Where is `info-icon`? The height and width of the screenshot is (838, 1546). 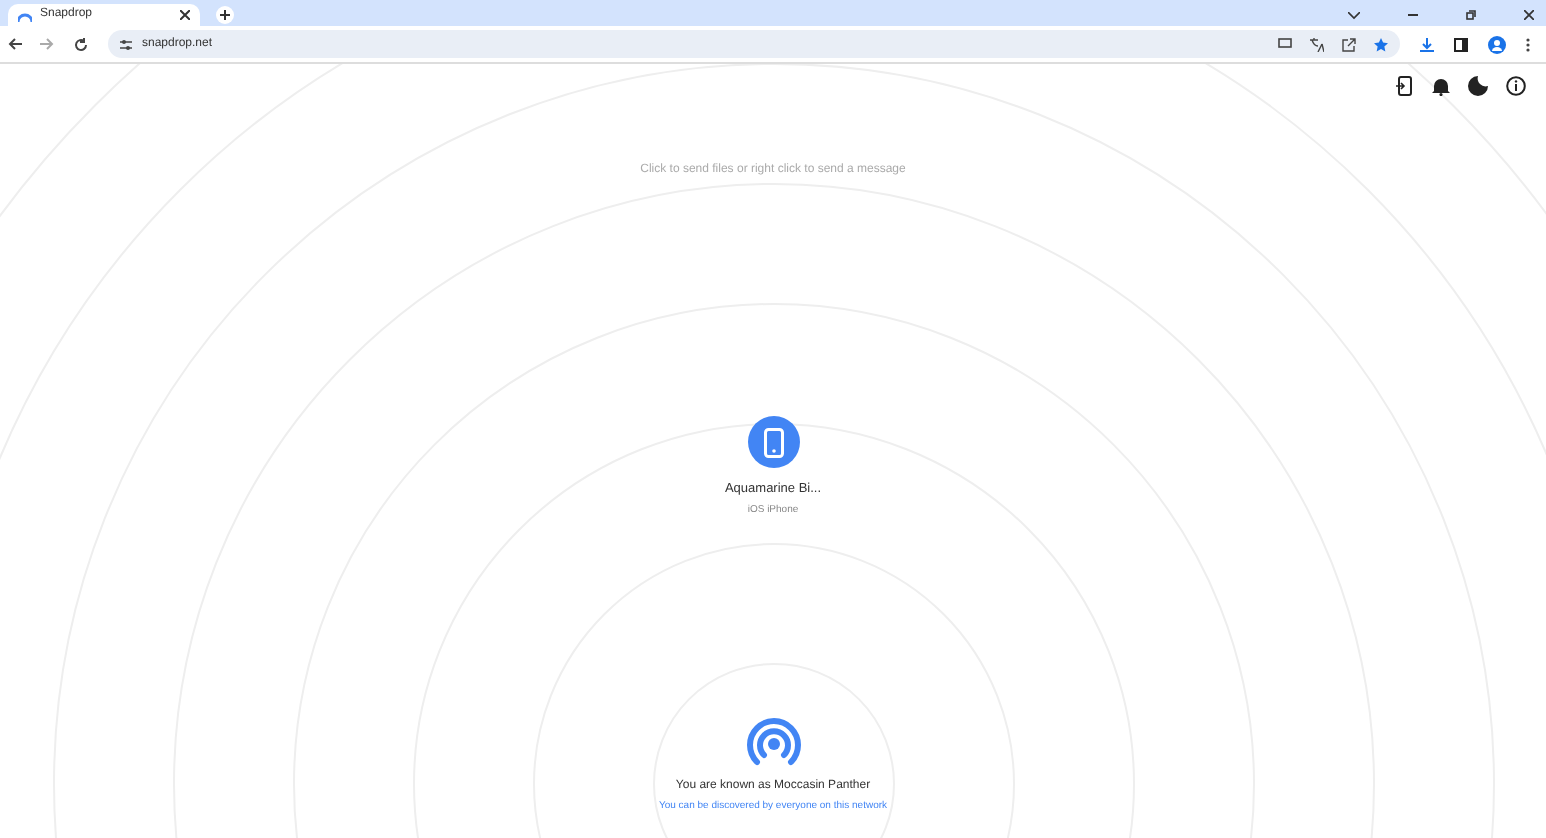
info-icon is located at coordinates (1516, 86).